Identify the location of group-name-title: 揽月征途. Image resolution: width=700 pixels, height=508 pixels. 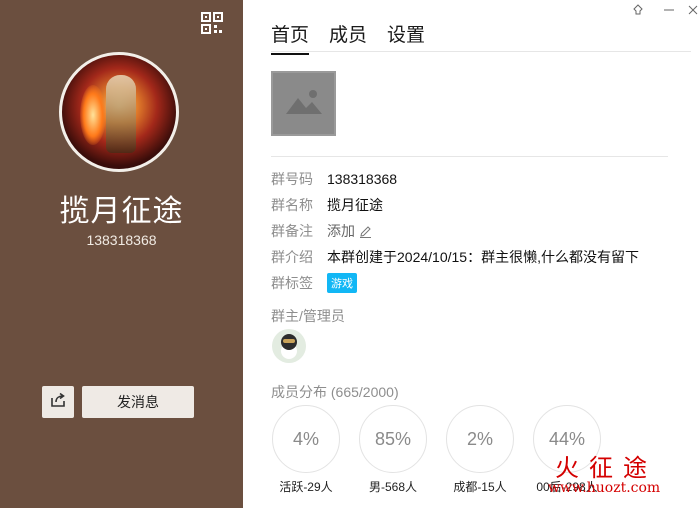
(121, 211).